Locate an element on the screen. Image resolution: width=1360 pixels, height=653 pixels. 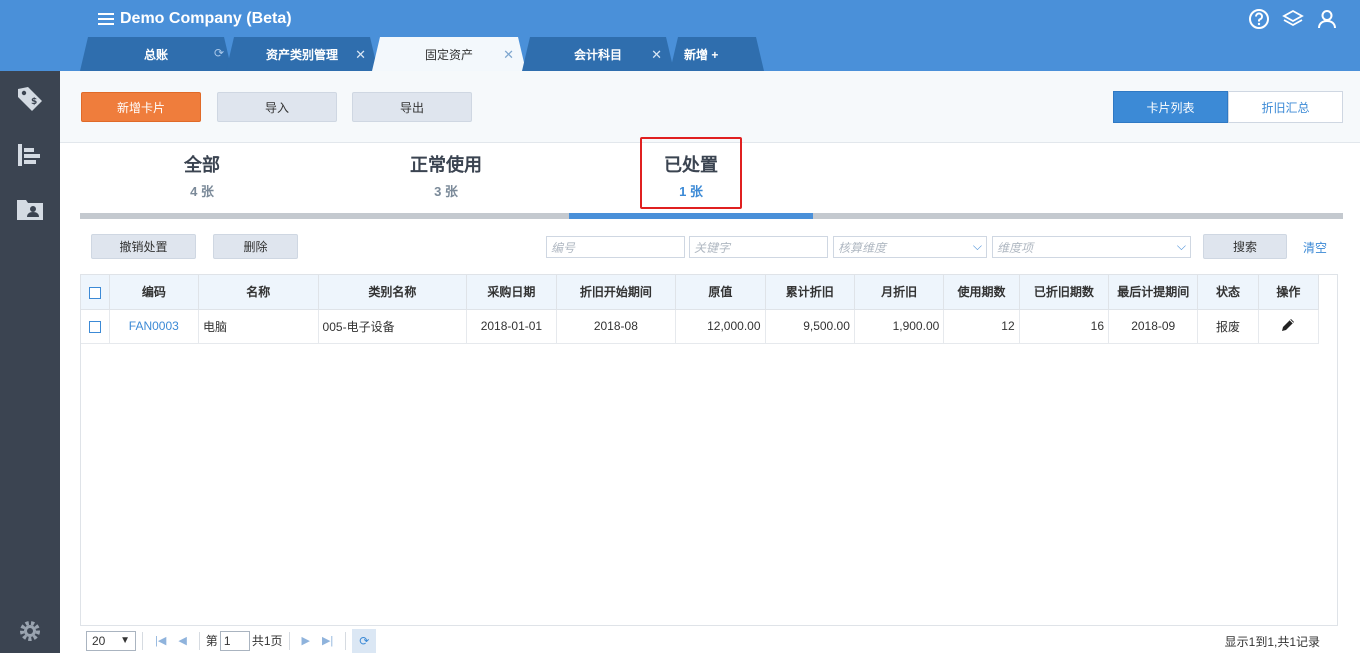
page-number-input: 1 is located at coordinates (234, 640).